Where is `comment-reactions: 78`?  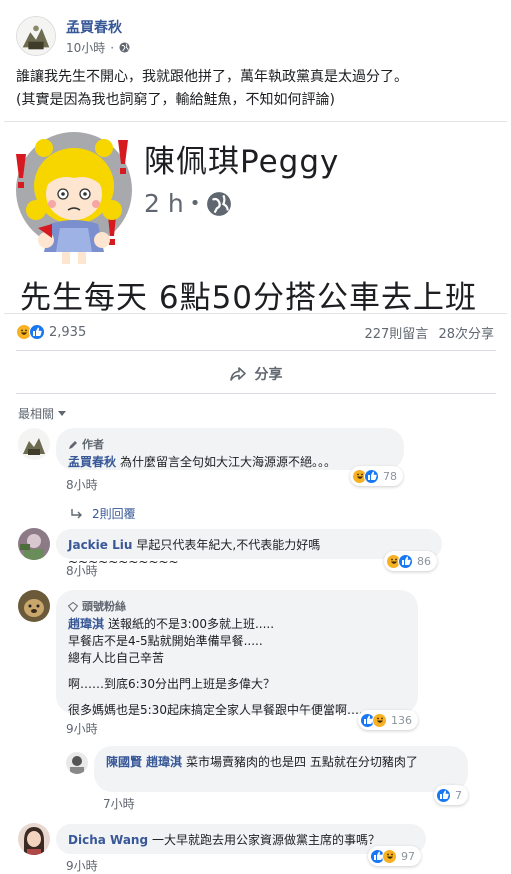
comment-reactions: 78 is located at coordinates (376, 476).